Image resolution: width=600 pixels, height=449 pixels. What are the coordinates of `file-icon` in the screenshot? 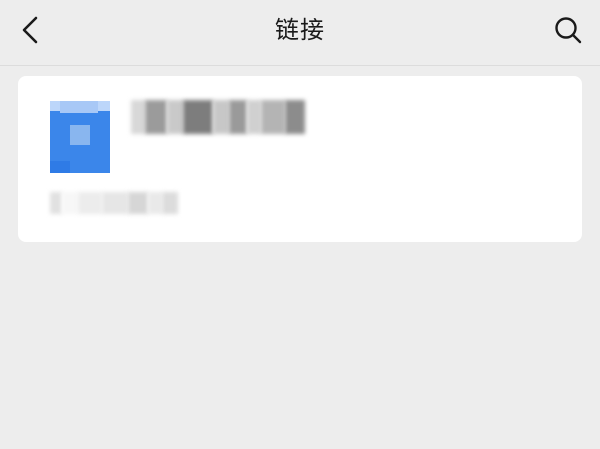 It's located at (80, 137).